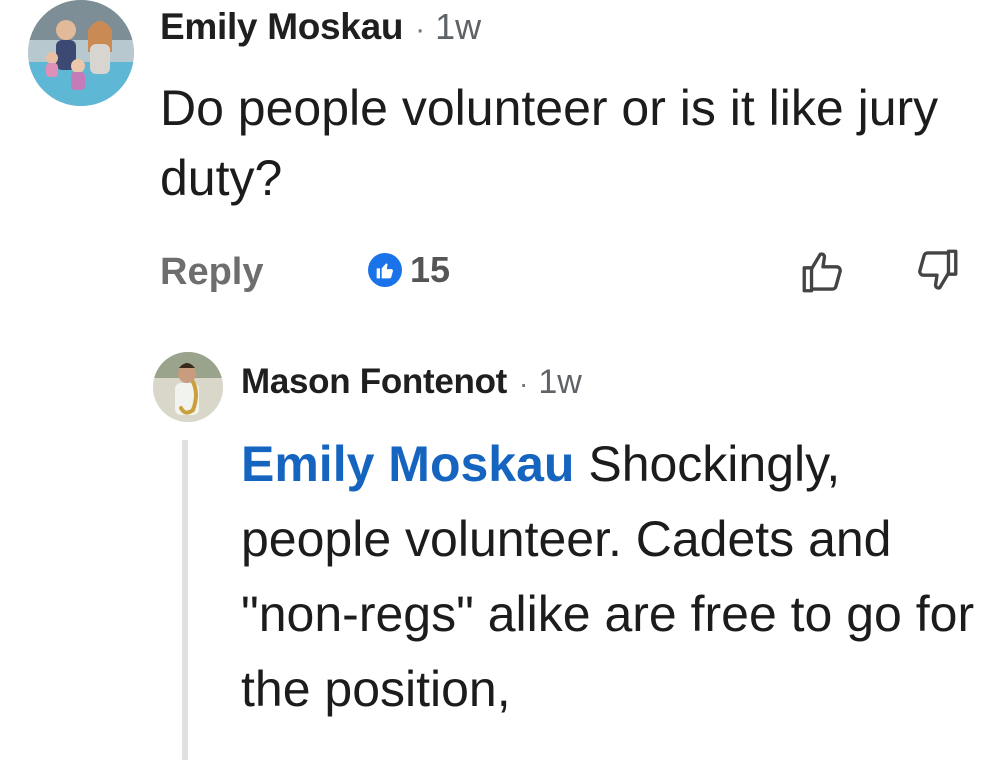 This screenshot has width=1000, height=760. I want to click on comment-actions: Reply 15, so click(560, 275).